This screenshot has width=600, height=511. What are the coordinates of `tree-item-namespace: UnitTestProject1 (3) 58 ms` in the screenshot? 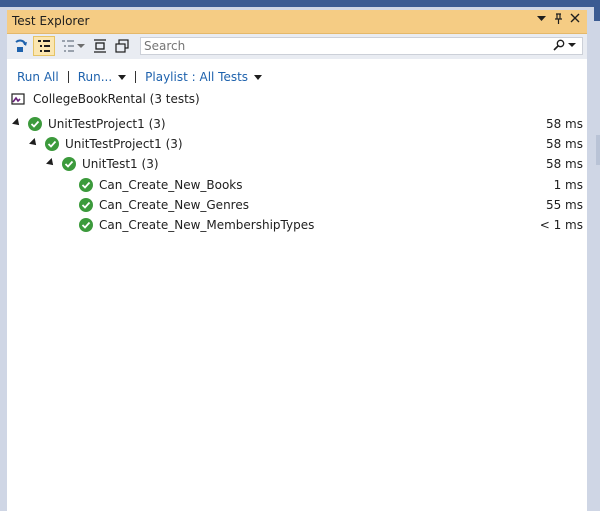 It's located at (297, 144).